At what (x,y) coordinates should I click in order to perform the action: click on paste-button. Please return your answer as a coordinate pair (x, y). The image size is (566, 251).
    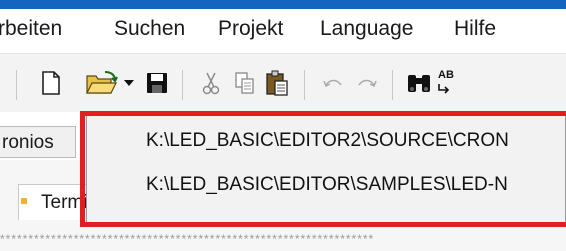
    Looking at the image, I should click on (277, 83).